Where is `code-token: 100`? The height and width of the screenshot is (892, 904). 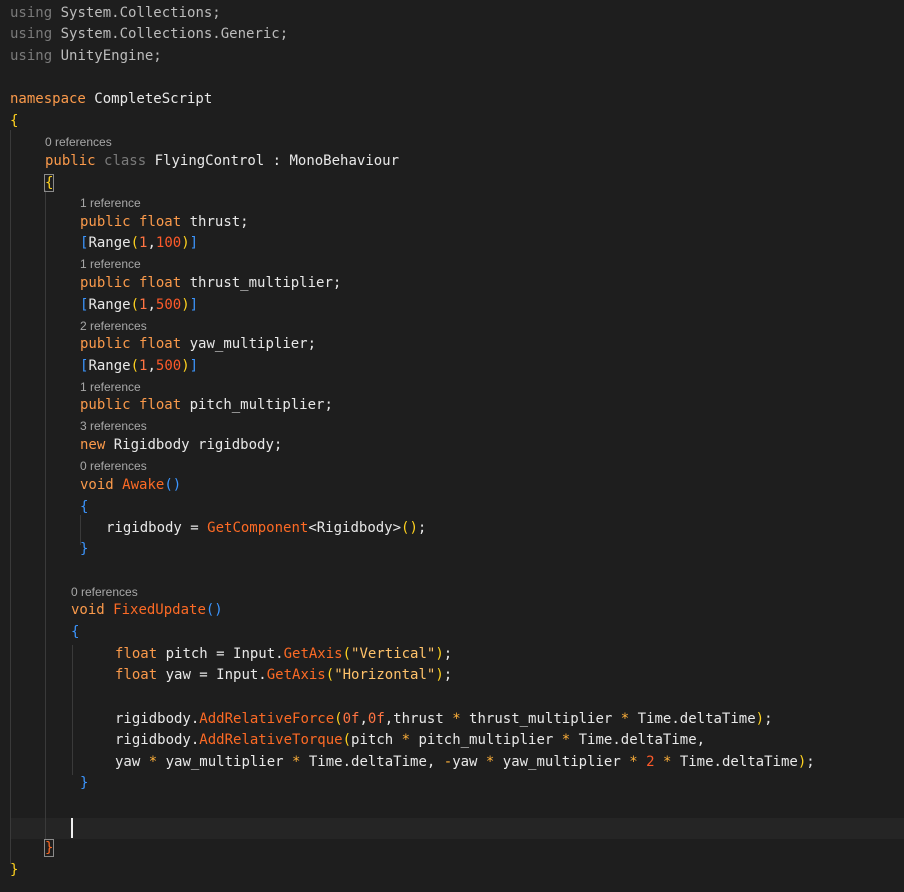
code-token: 100 is located at coordinates (168, 243).